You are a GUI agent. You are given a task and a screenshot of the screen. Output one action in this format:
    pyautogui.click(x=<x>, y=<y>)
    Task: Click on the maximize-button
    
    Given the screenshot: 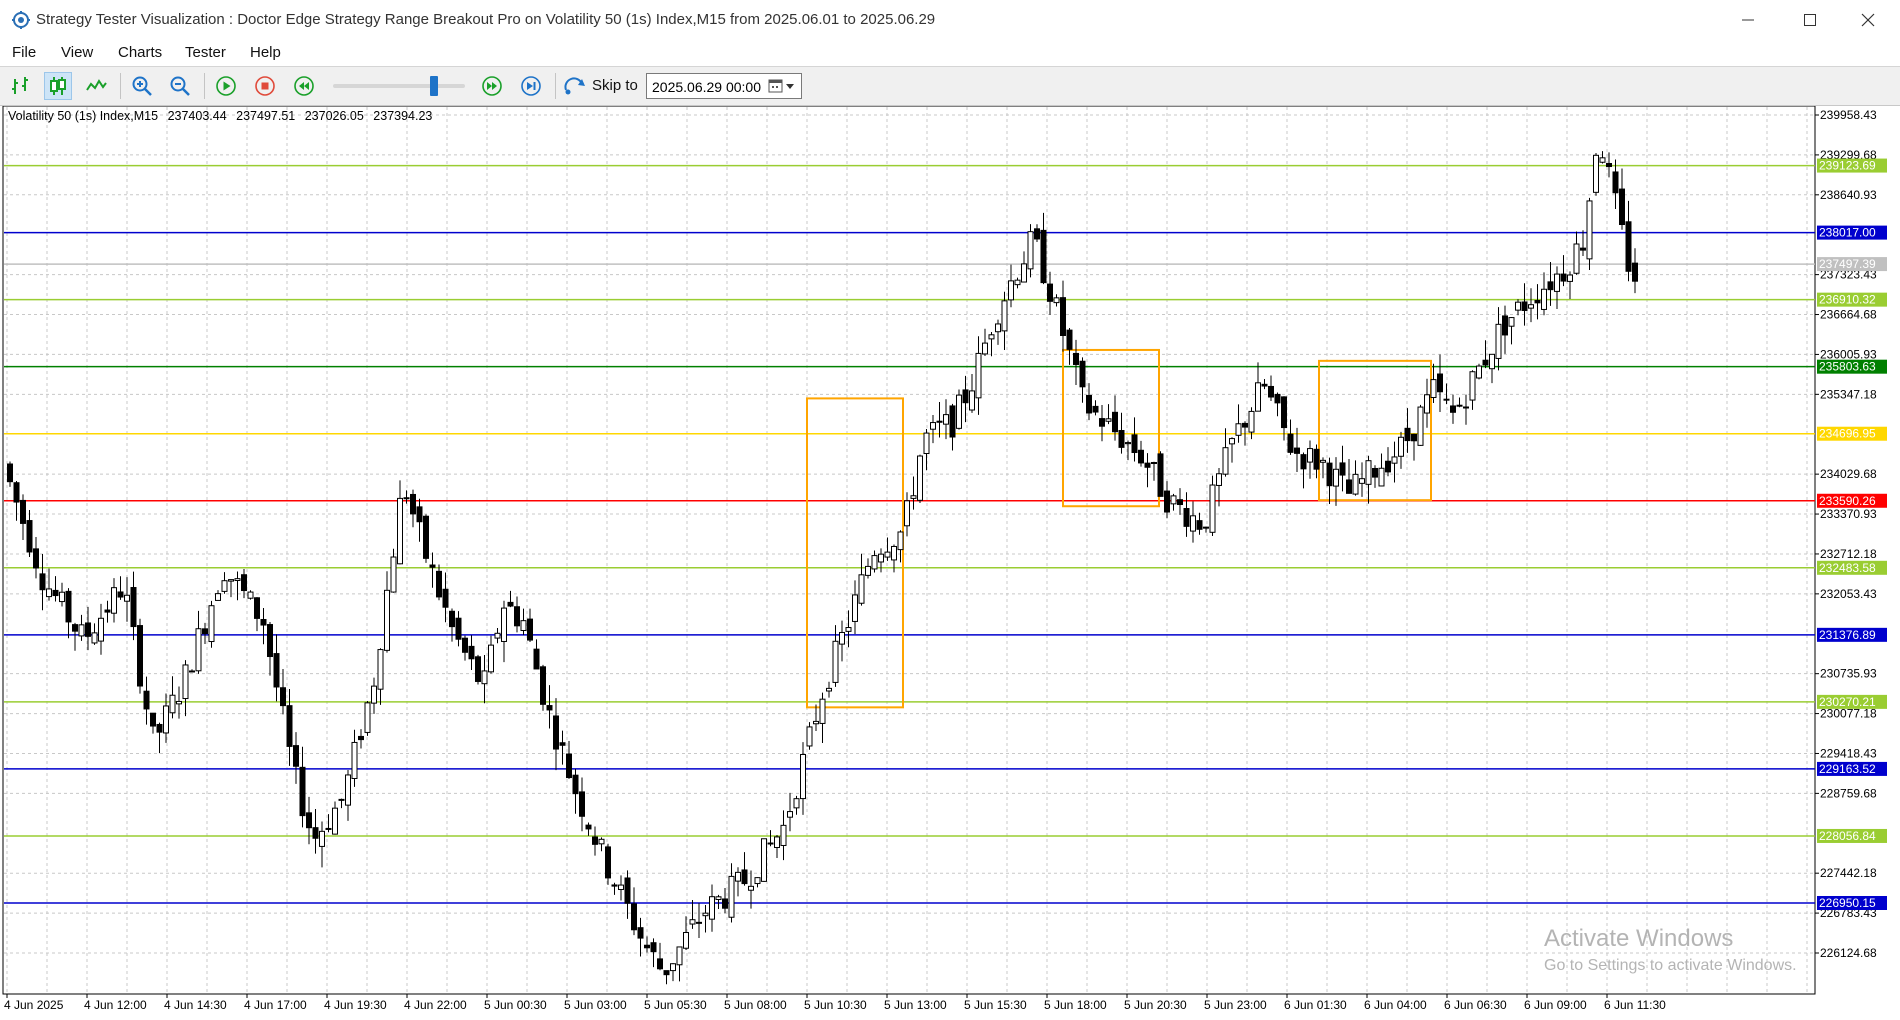 What is the action you would take?
    pyautogui.click(x=1810, y=20)
    